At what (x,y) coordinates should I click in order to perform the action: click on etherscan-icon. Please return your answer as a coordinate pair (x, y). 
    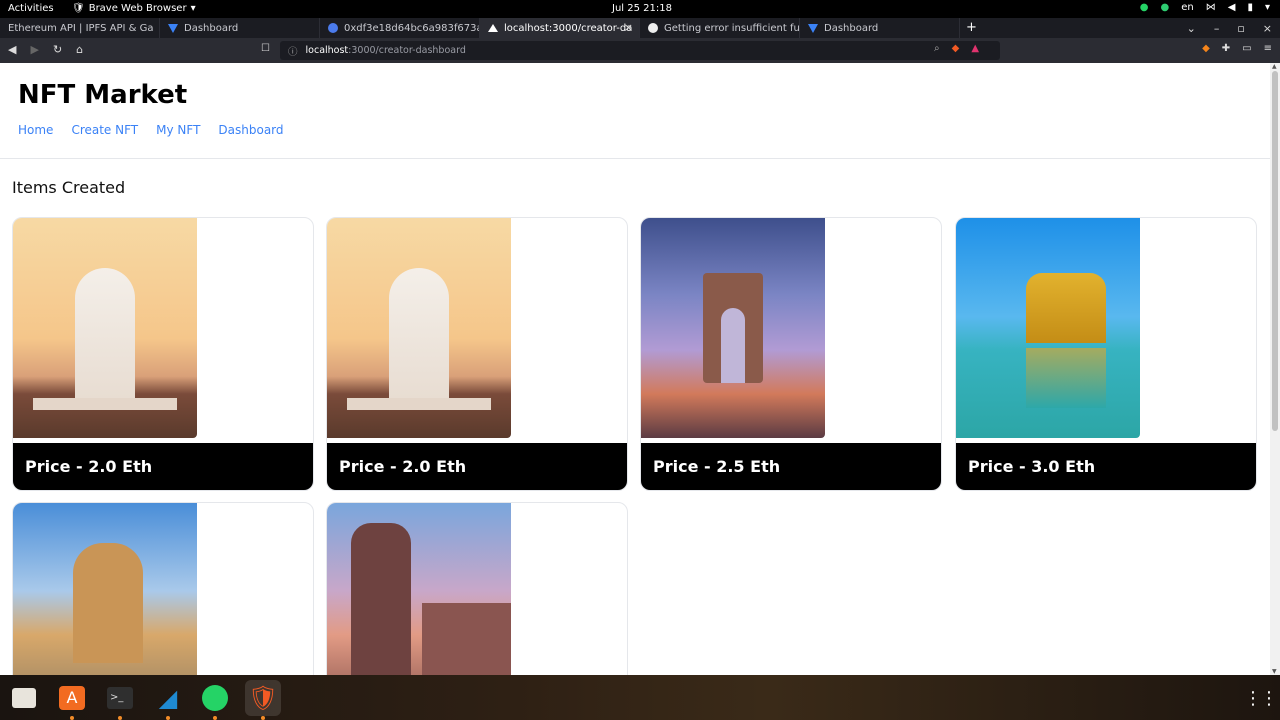
    Looking at the image, I should click on (333, 28).